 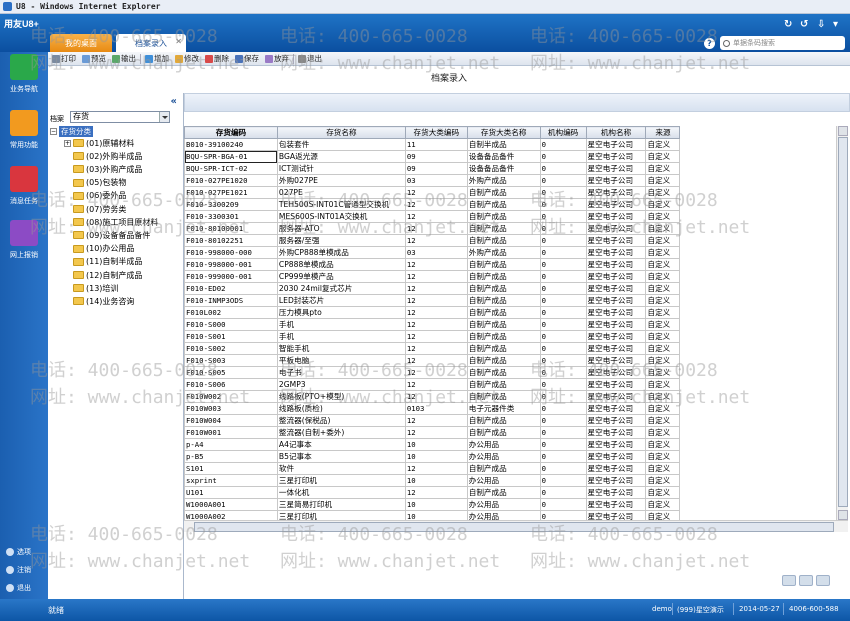 What do you see at coordinates (231, 240) in the screenshot?
I see `table-cell: F010-80102251` at bounding box center [231, 240].